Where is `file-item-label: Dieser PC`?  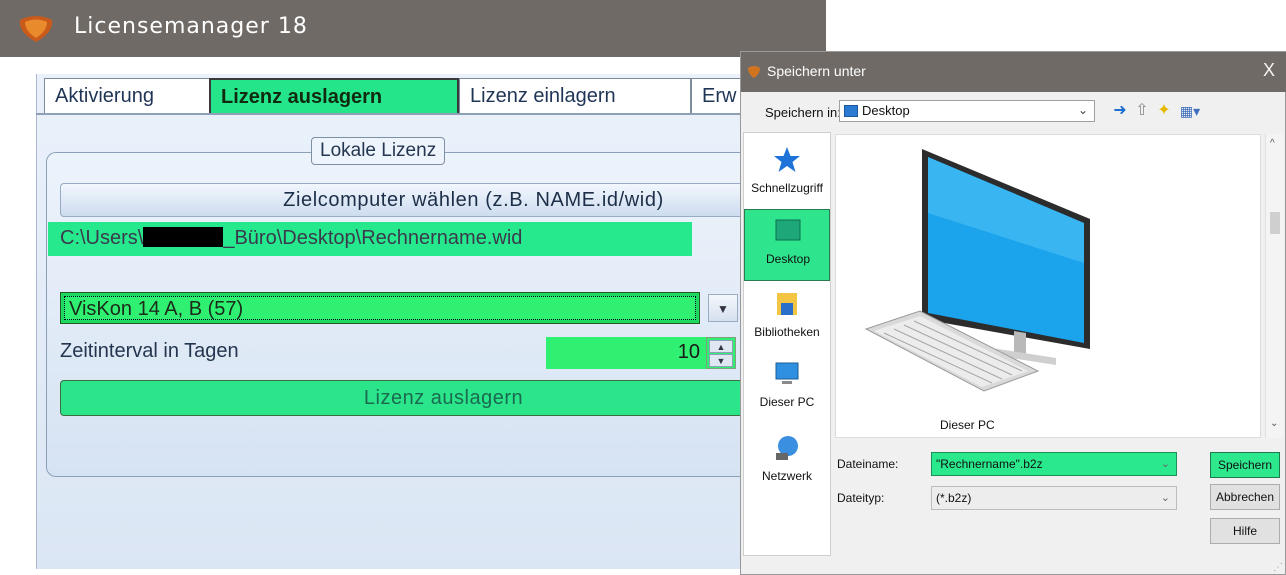
file-item-label: Dieser PC is located at coordinates (967, 425).